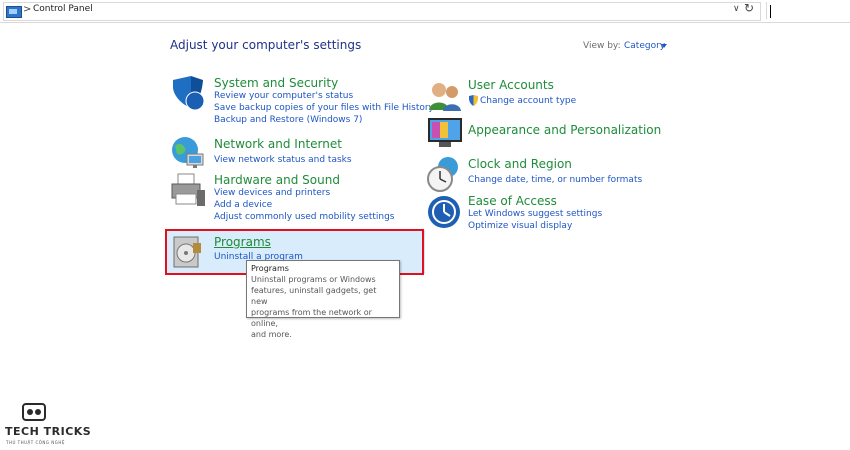 The width and height of the screenshot is (850, 450). Describe the element at coordinates (34, 412) in the screenshot. I see `tech-tricks-logo-icon` at that location.